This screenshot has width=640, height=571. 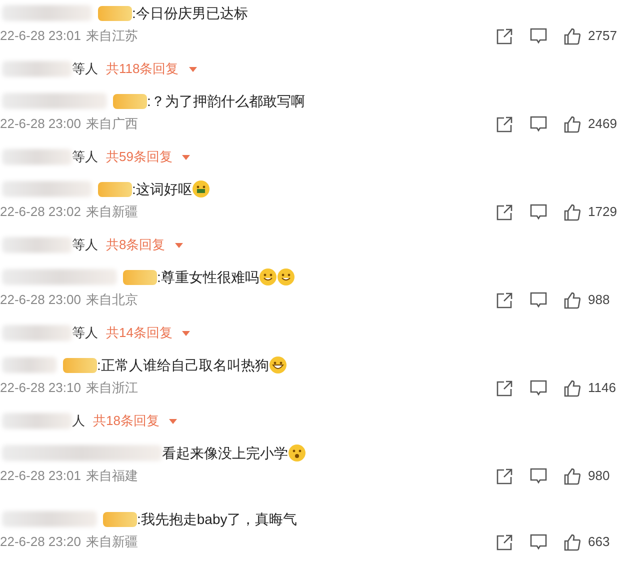 I want to click on comment-text: :我先抱走baby了，真晦气, so click(x=217, y=519).